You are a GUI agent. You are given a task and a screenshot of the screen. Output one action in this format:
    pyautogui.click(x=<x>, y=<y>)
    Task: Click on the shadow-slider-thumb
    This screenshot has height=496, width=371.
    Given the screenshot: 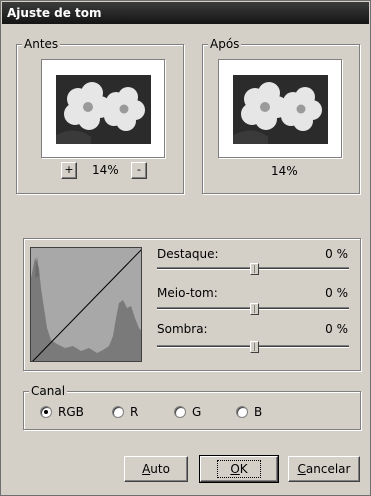 What is the action you would take?
    pyautogui.click(x=254, y=347)
    